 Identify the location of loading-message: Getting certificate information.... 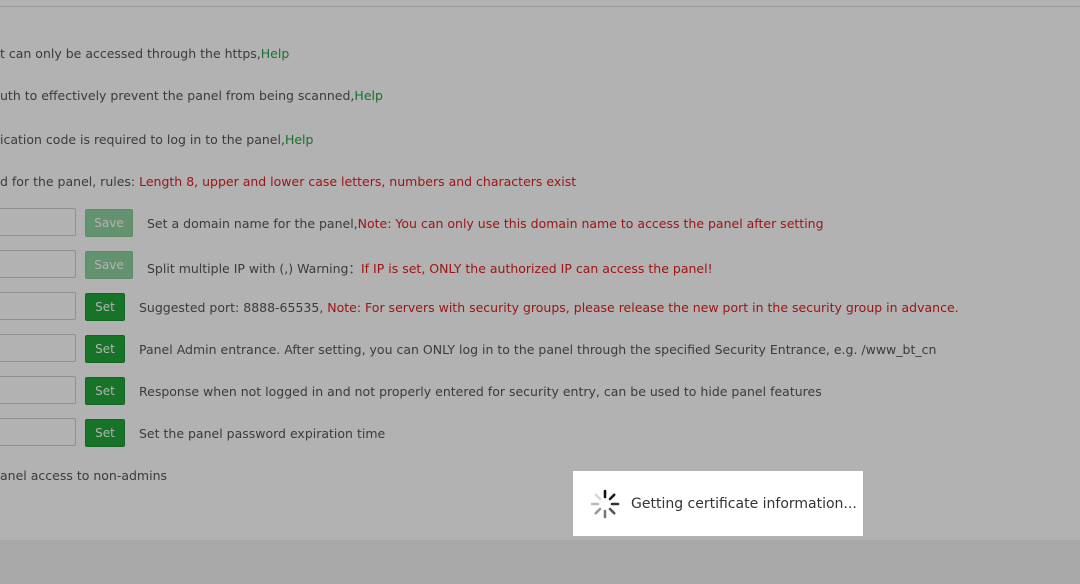
(744, 503).